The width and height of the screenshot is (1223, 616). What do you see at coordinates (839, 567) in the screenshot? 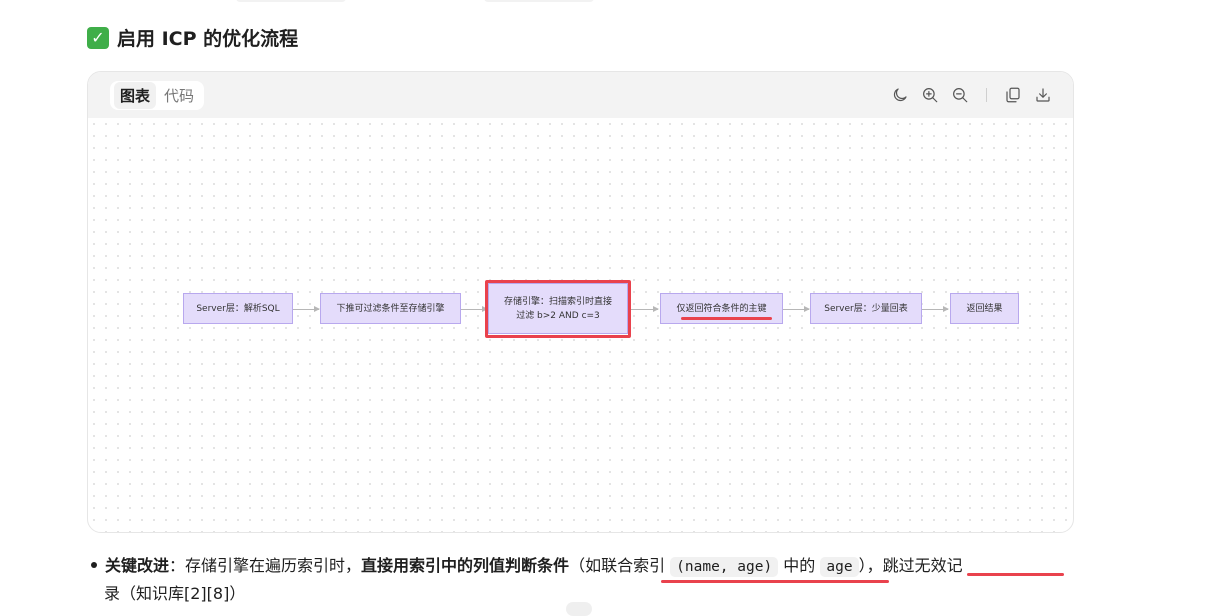
I see `inline-code: age` at bounding box center [839, 567].